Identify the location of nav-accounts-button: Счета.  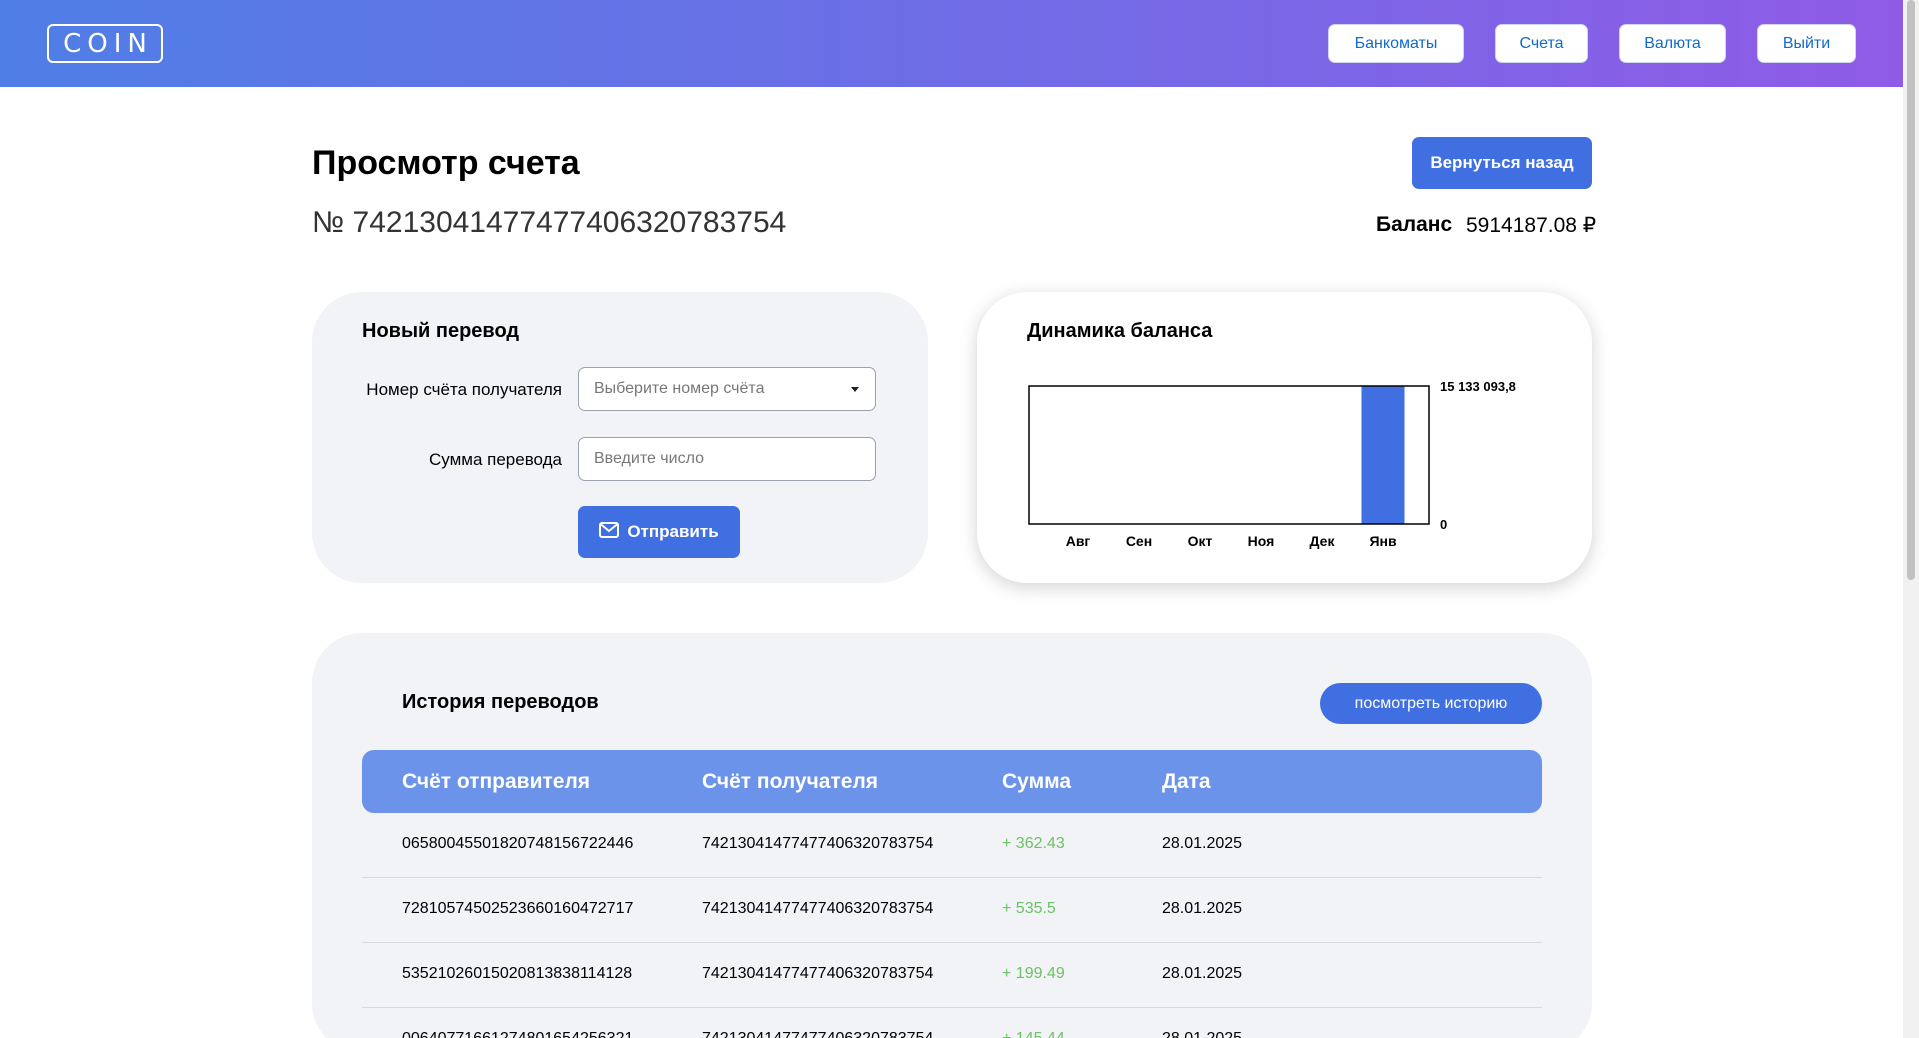
(1541, 43).